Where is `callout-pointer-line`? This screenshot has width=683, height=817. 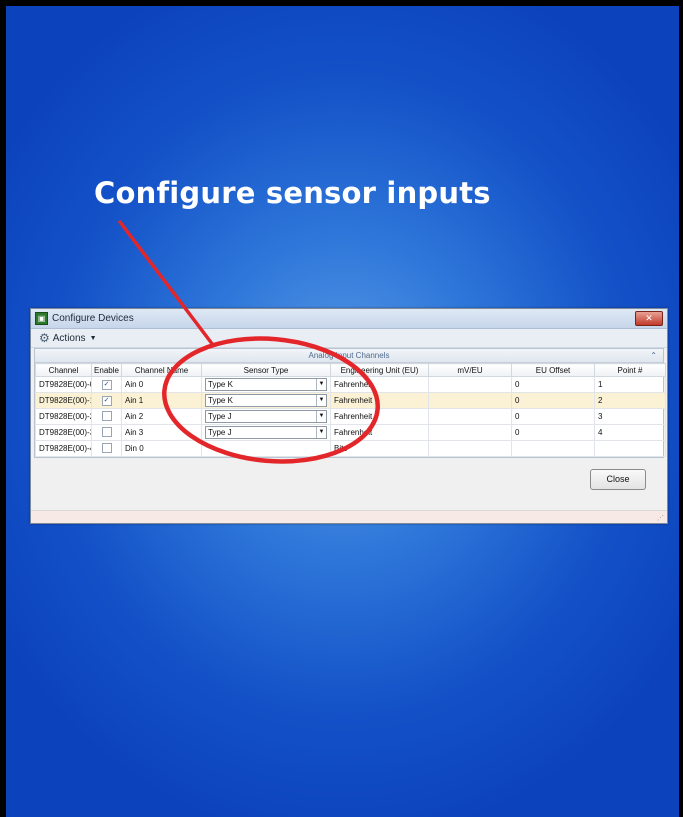 callout-pointer-line is located at coordinates (166, 283).